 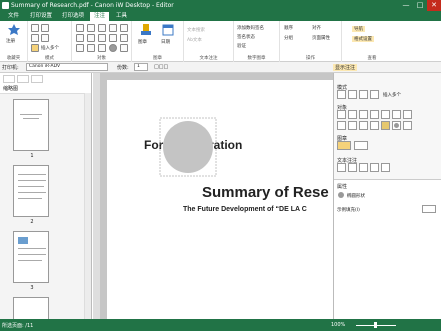 What do you see at coordinates (250, 28) in the screenshot?
I see `add-signature-label: 添加数码签名` at bounding box center [250, 28].